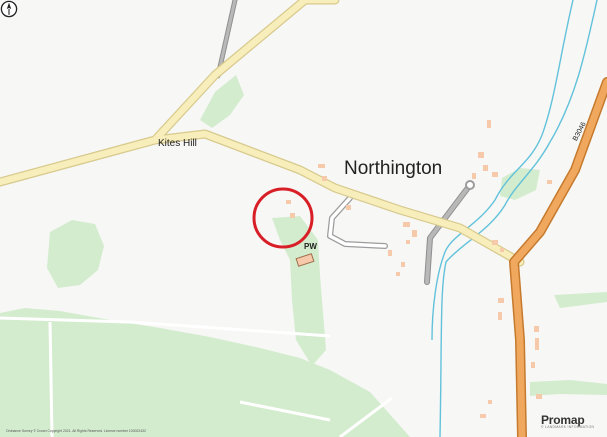  Describe the element at coordinates (177, 143) in the screenshot. I see `hill-label: Kites Hill` at that location.